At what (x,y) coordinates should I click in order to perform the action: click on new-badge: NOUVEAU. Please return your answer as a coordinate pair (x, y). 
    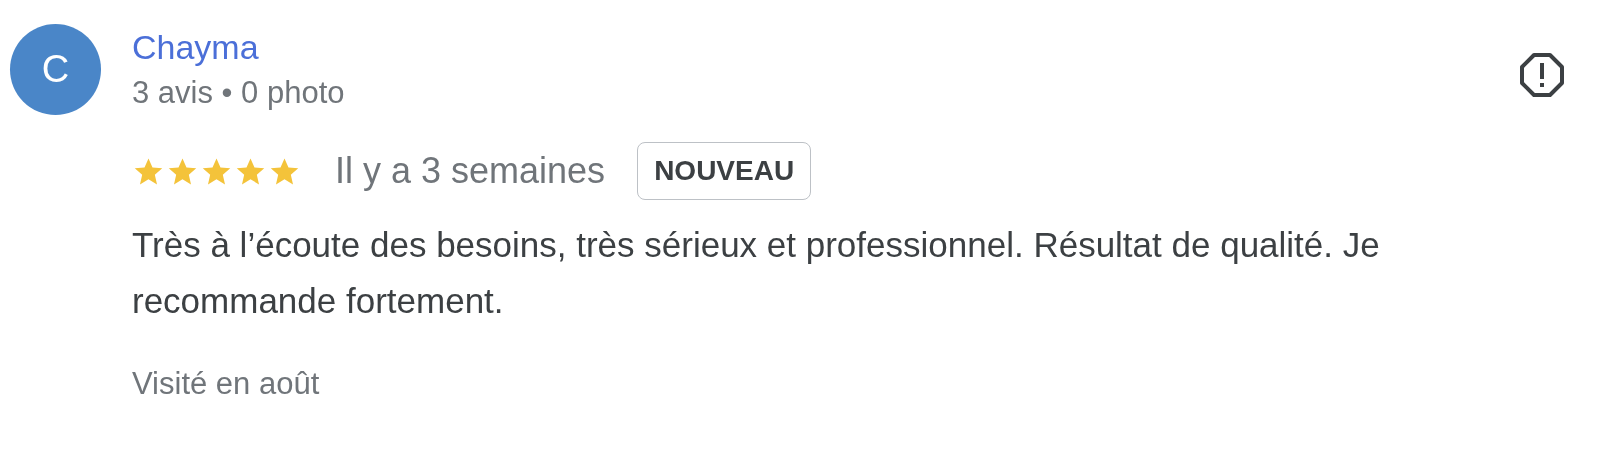
    Looking at the image, I should click on (724, 171).